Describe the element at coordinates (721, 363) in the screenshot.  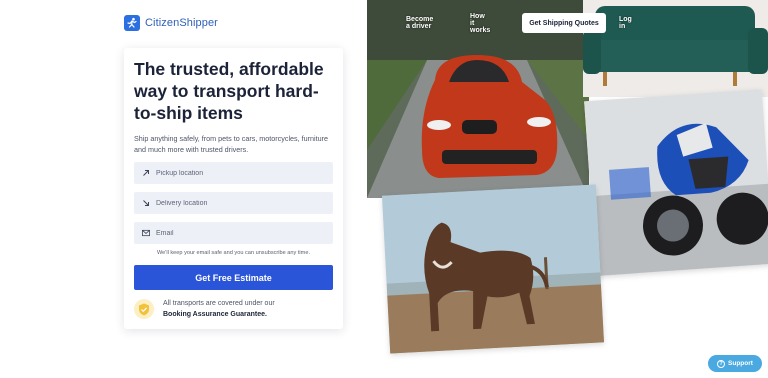
I see `help-icon: ?` at that location.